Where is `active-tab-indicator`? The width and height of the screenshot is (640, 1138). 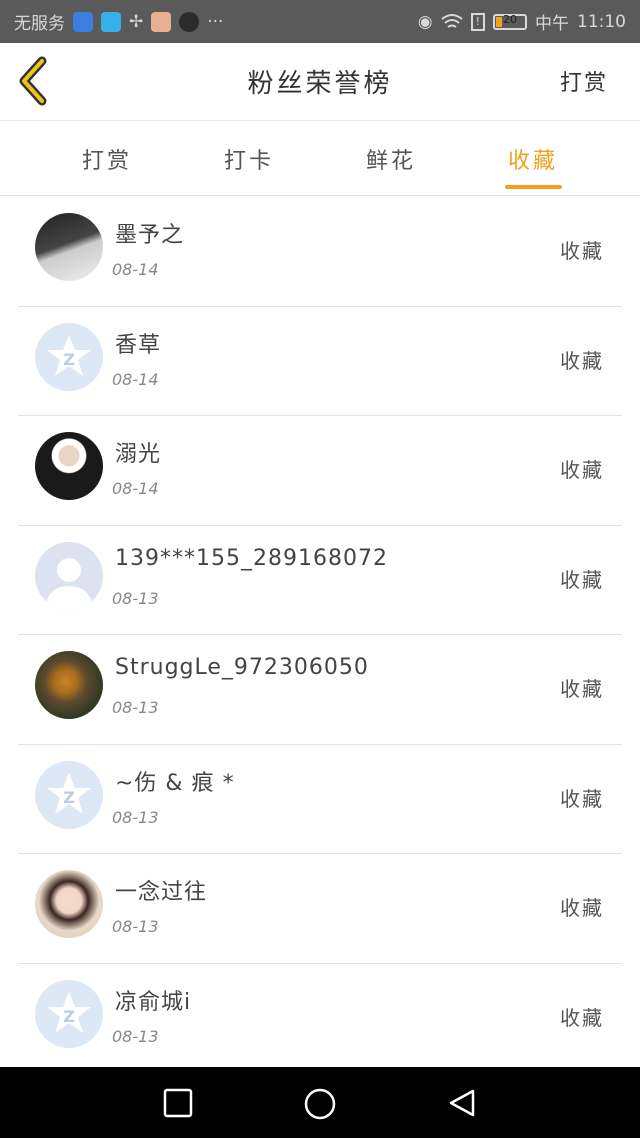
active-tab-indicator is located at coordinates (533, 187).